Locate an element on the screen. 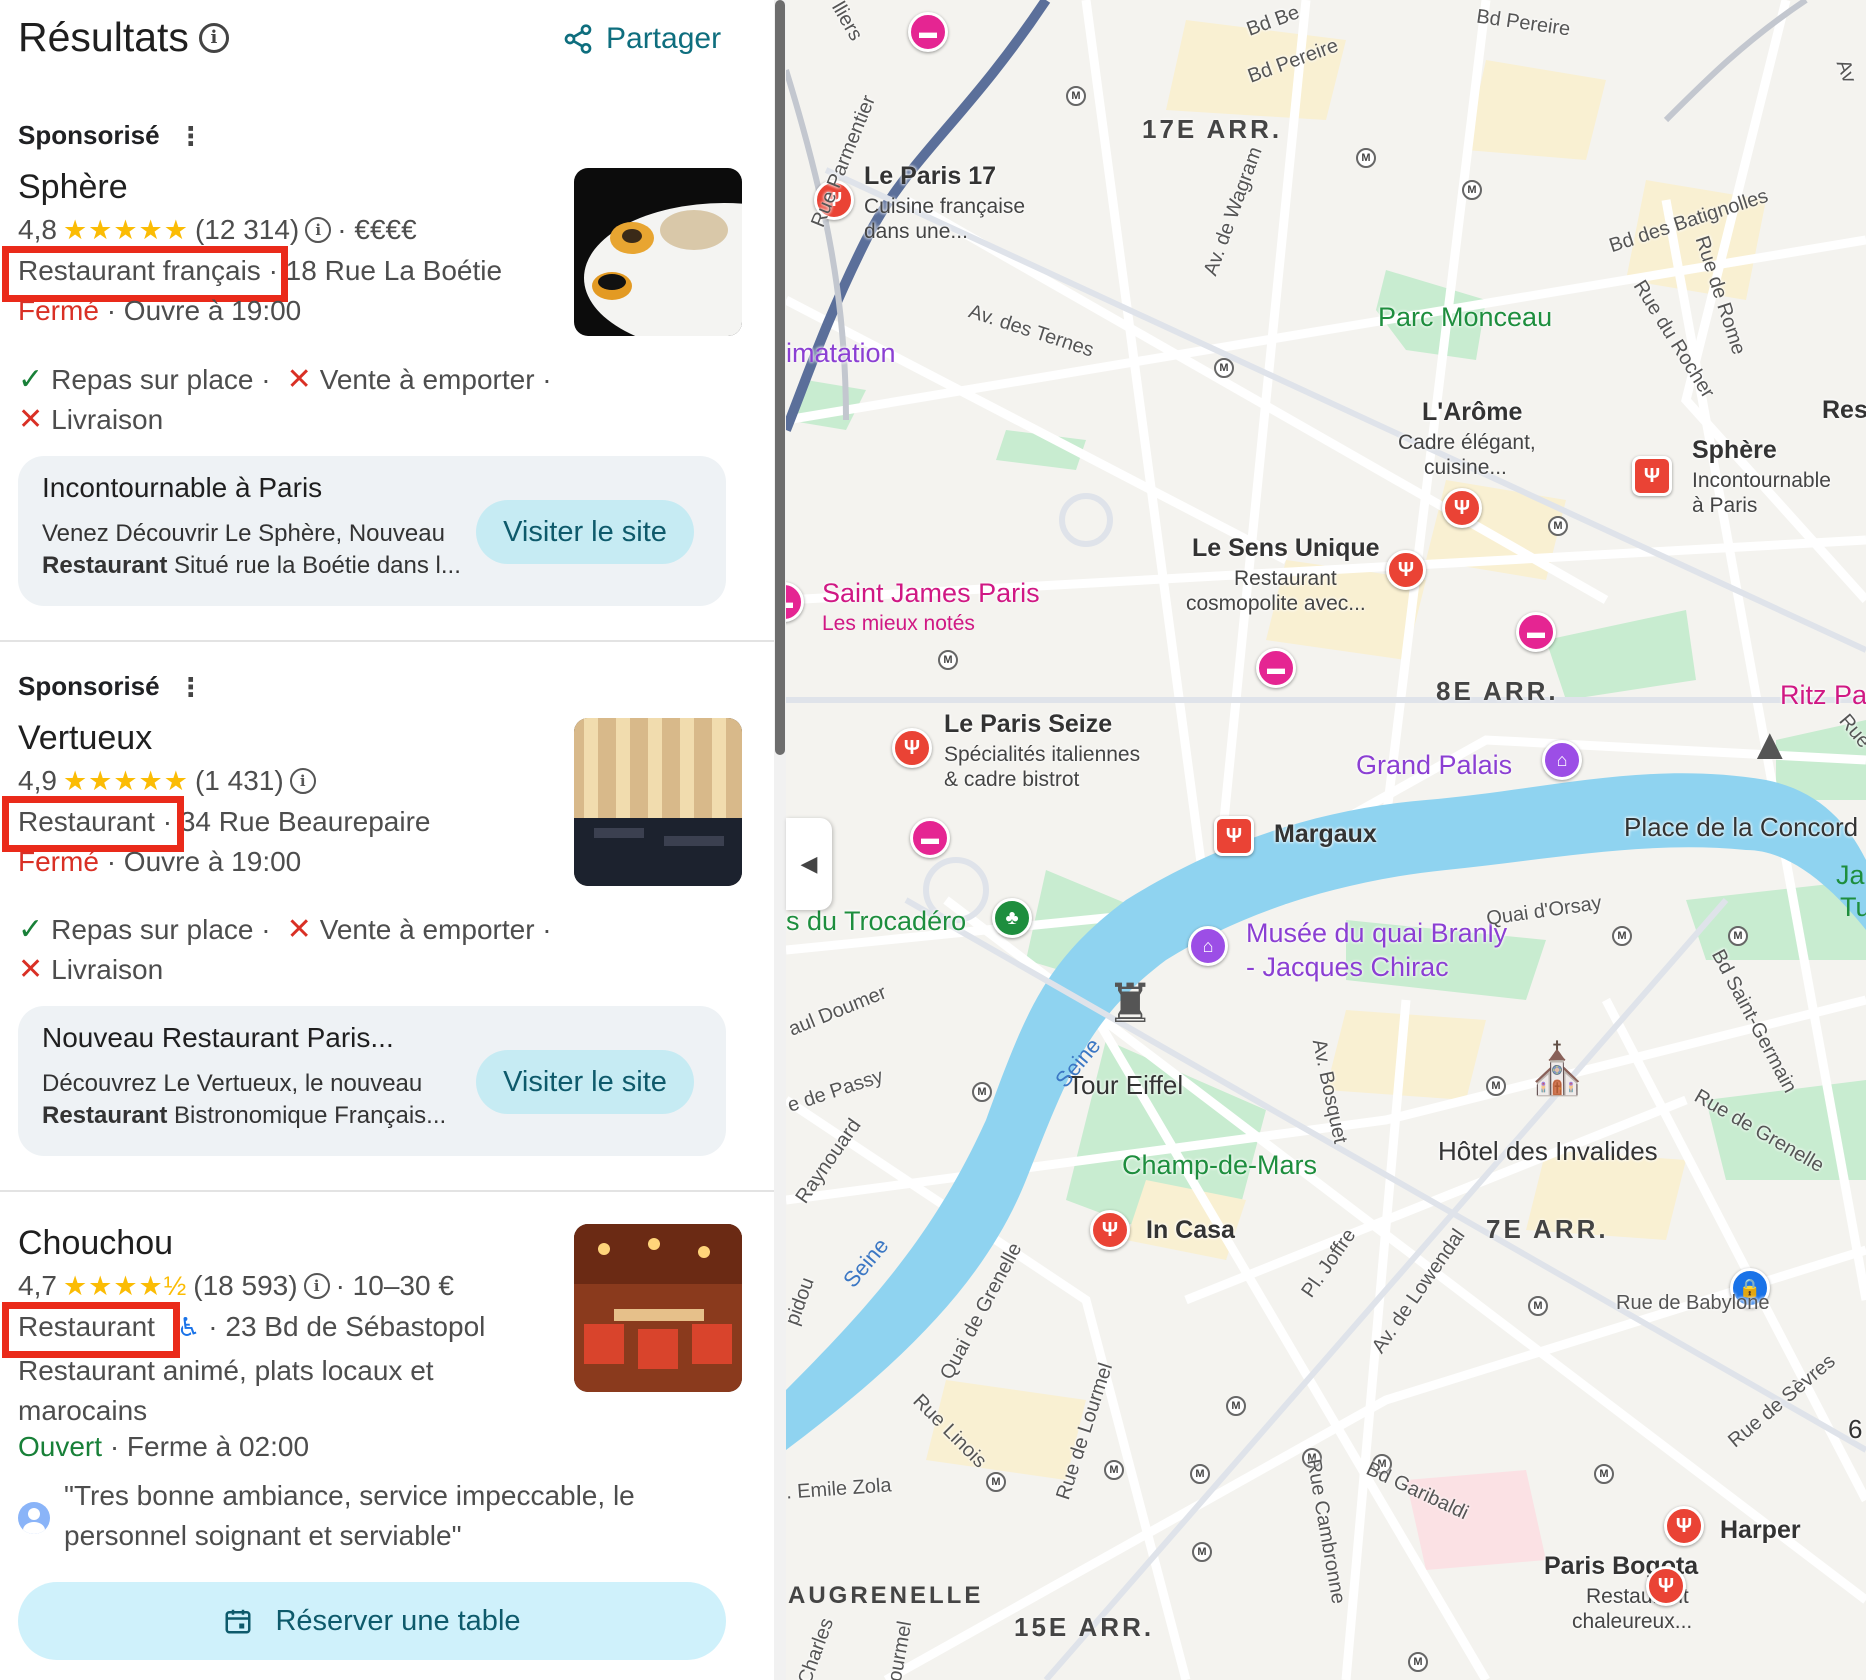  result-name: Chouchou is located at coordinates (95, 1243).